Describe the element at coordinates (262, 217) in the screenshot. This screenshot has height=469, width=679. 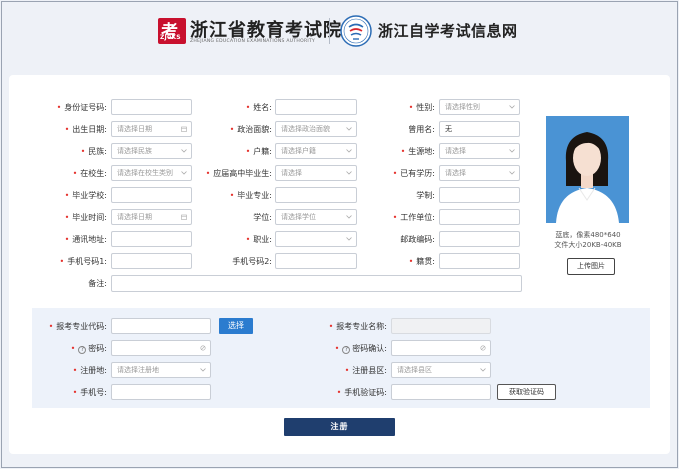
I see `degree-label: 学位:` at that location.